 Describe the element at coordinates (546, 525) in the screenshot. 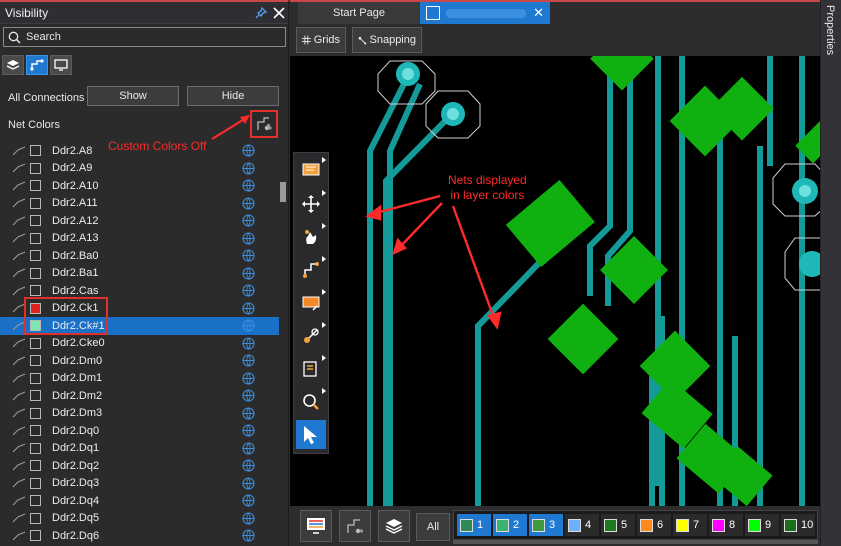

I see `layer-chip: 3` at that location.